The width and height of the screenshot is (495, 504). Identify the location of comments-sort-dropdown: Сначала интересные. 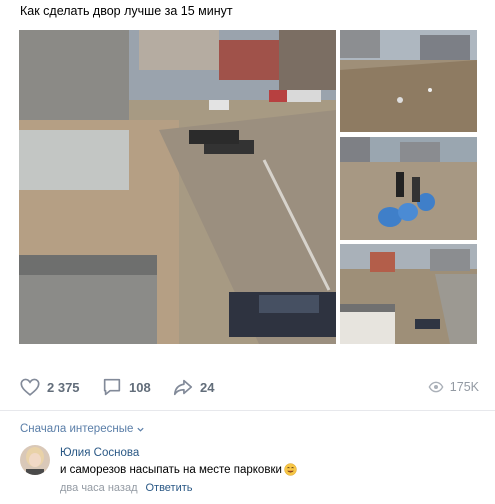
(82, 429).